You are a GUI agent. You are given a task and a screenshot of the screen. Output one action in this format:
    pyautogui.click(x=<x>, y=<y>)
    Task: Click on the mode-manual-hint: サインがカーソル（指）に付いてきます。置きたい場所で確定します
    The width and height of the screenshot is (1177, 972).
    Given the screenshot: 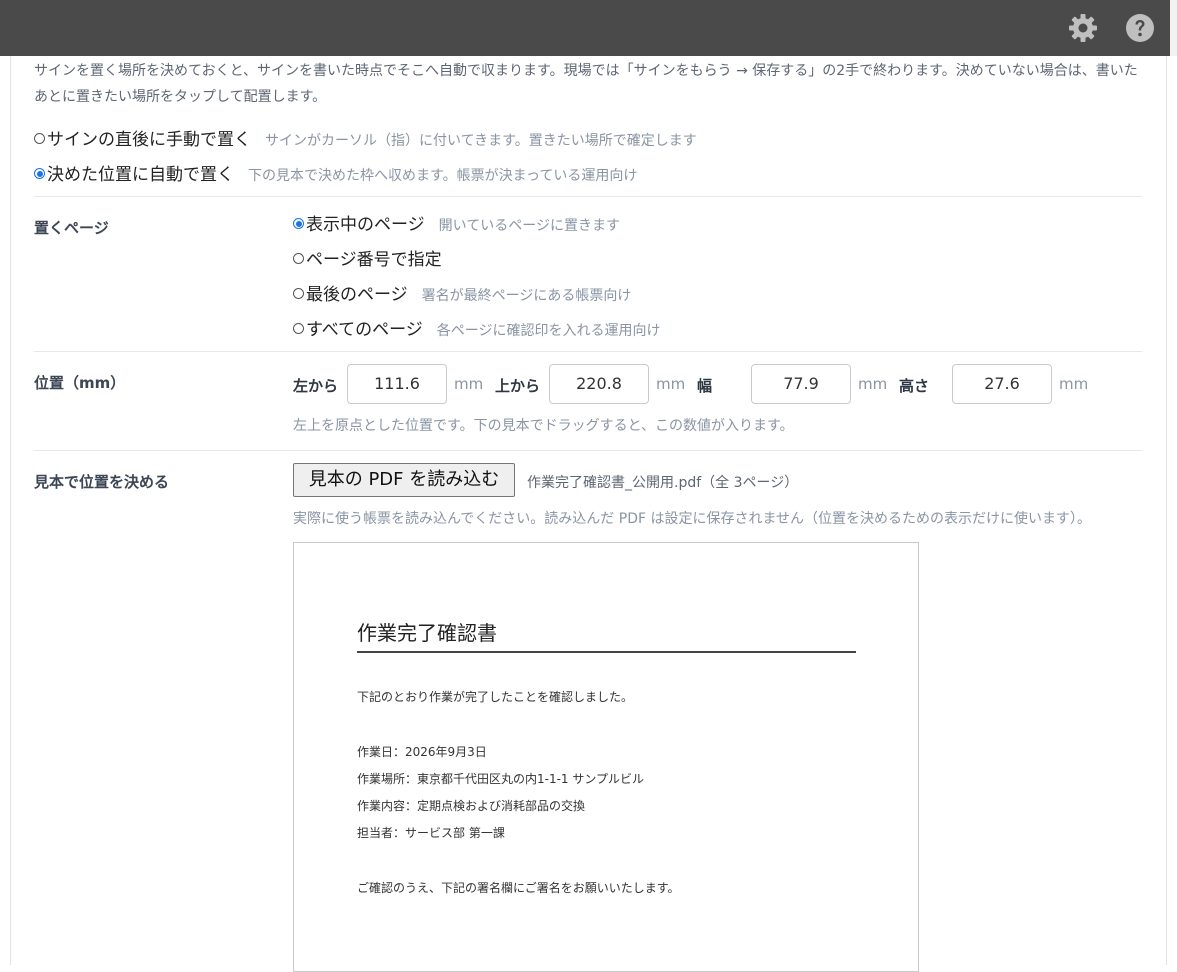 What is the action you would take?
    pyautogui.click(x=481, y=141)
    